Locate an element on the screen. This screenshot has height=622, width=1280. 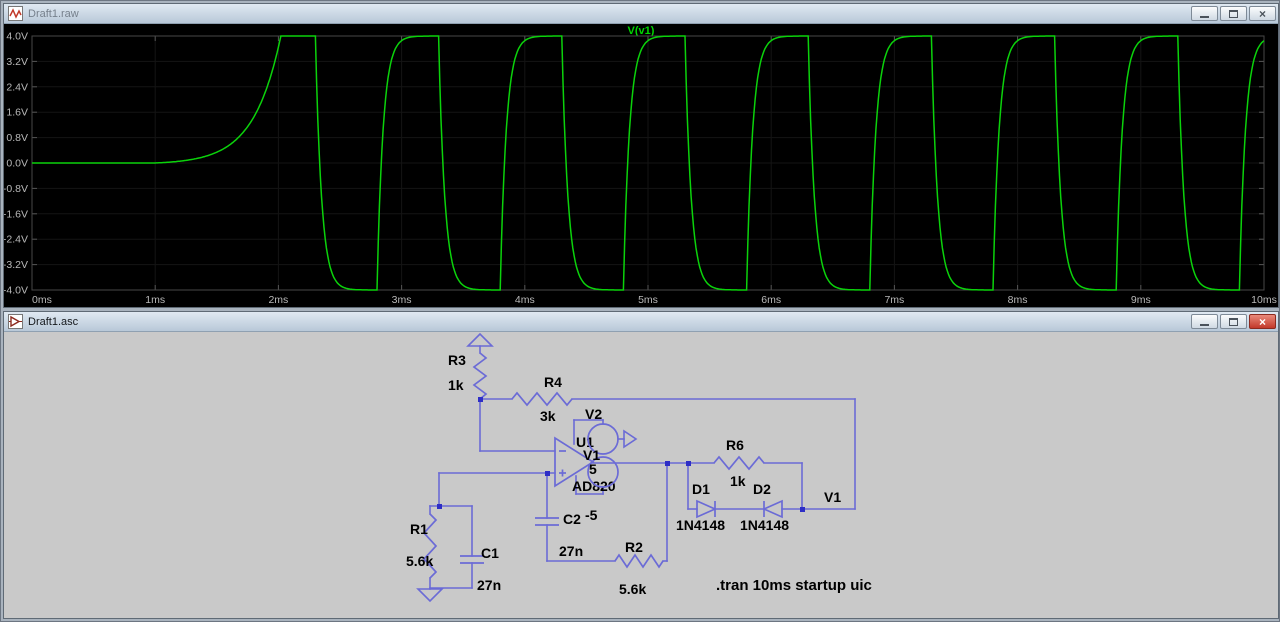
schematic-window-icon is located at coordinates (15, 321).